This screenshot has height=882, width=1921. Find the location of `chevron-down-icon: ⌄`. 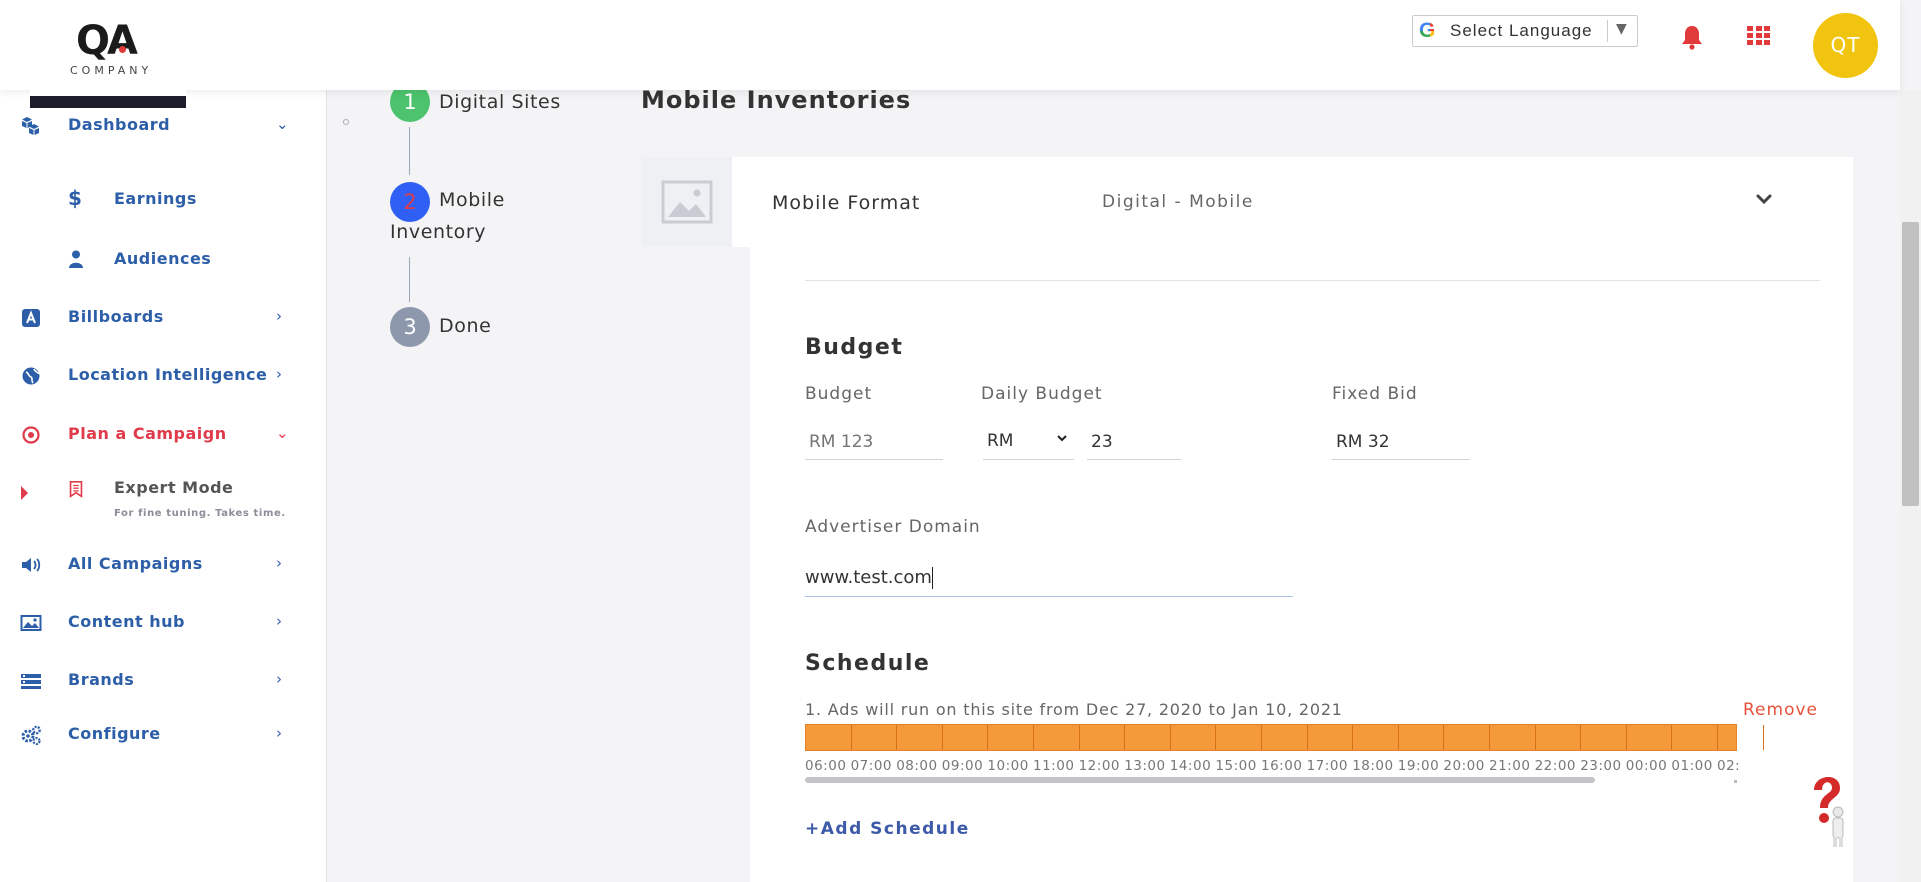

chevron-down-icon: ⌄ is located at coordinates (282, 433).